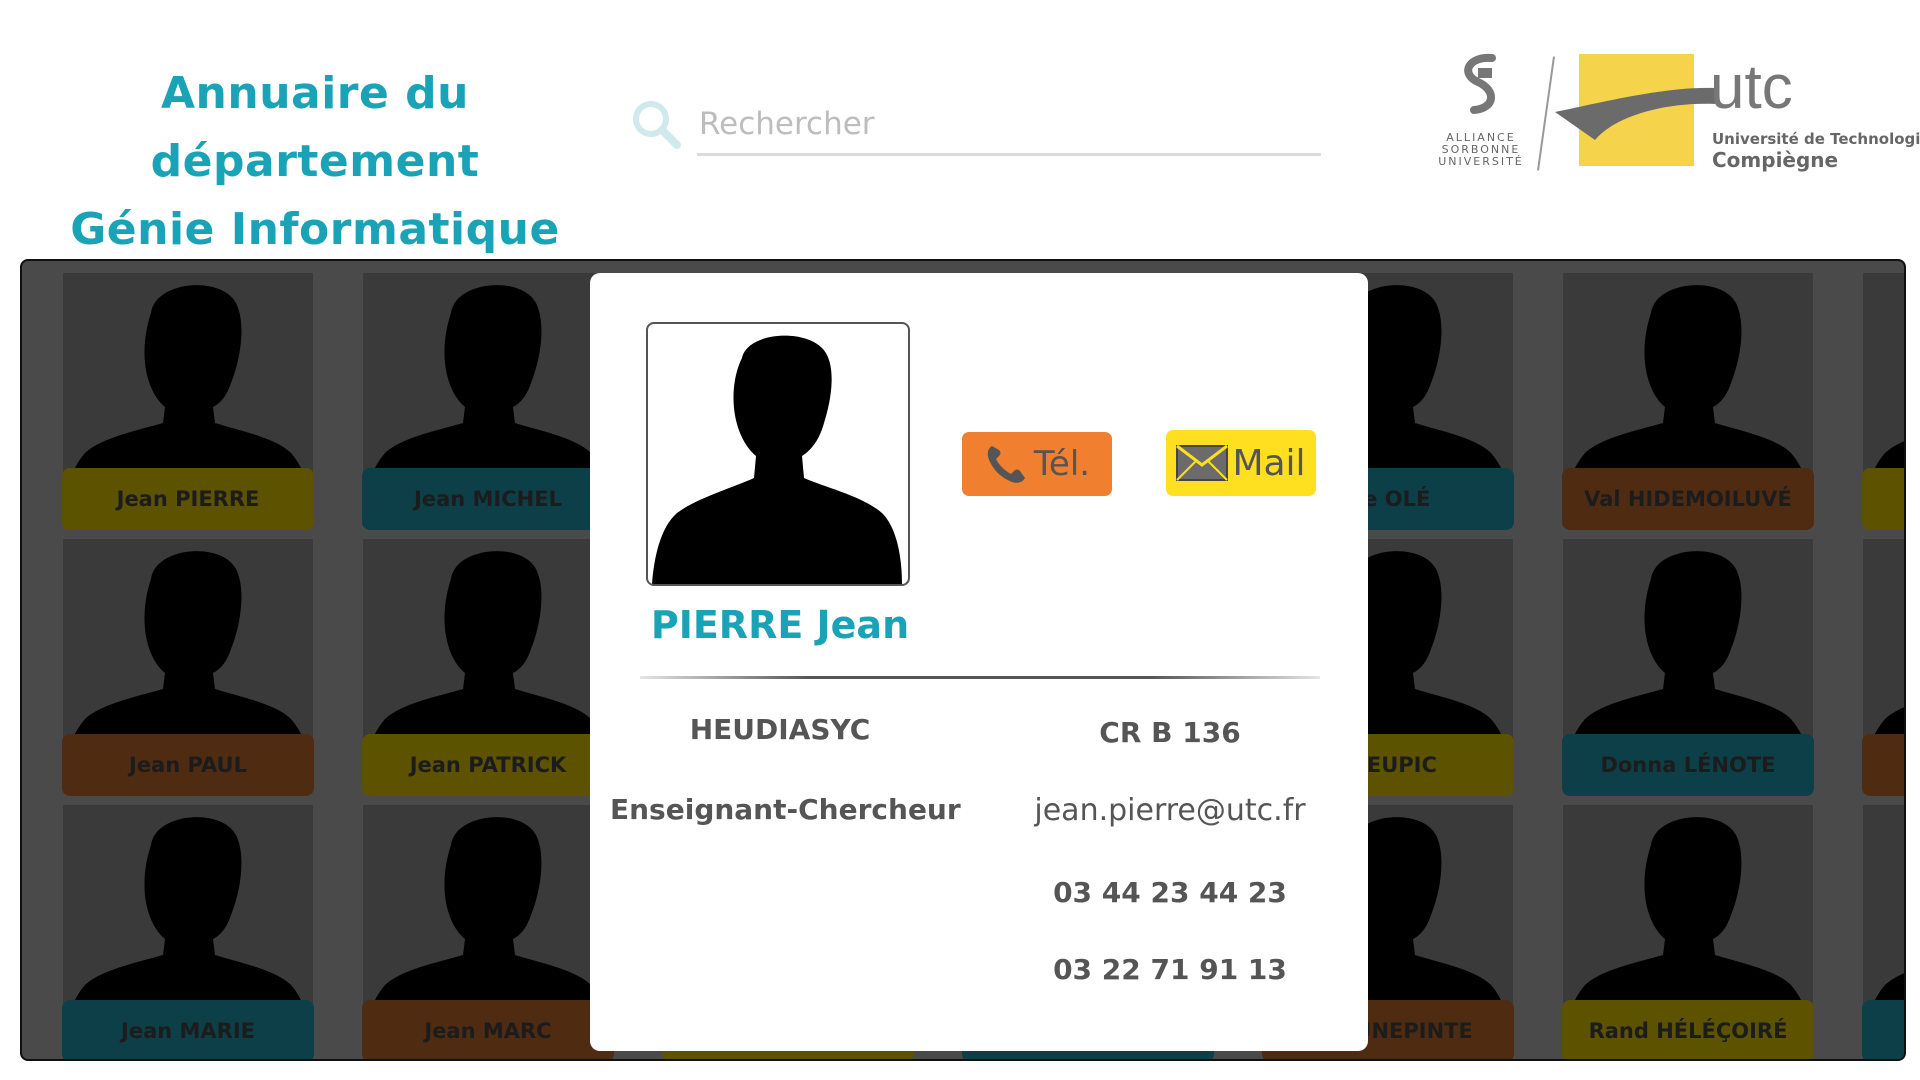 The image size is (1920, 1080). I want to click on call-button: Tél., so click(1037, 464).